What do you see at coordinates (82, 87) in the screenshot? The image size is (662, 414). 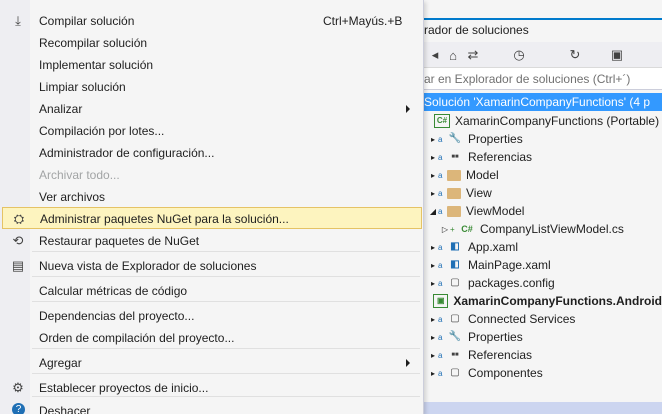 I see `menu-item-label: Limpiar solución` at bounding box center [82, 87].